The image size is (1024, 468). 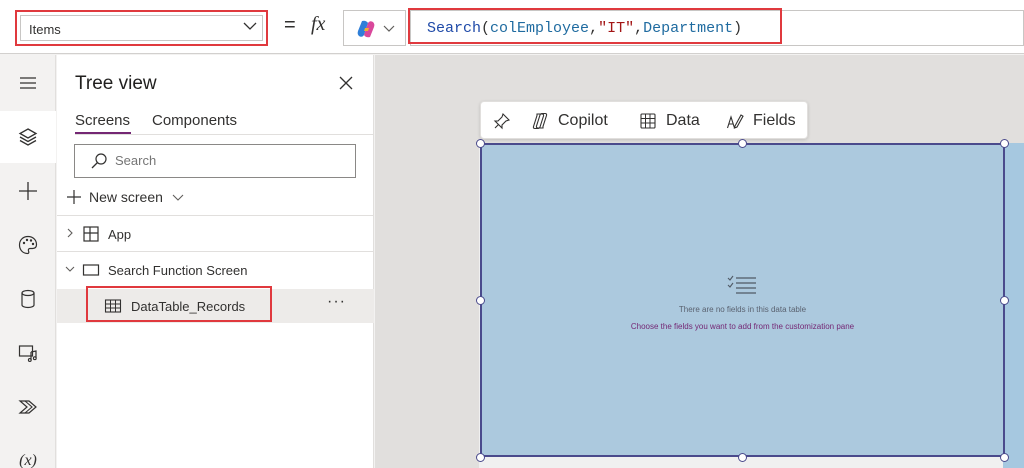 What do you see at coordinates (91, 234) in the screenshot?
I see `app-icon` at bounding box center [91, 234].